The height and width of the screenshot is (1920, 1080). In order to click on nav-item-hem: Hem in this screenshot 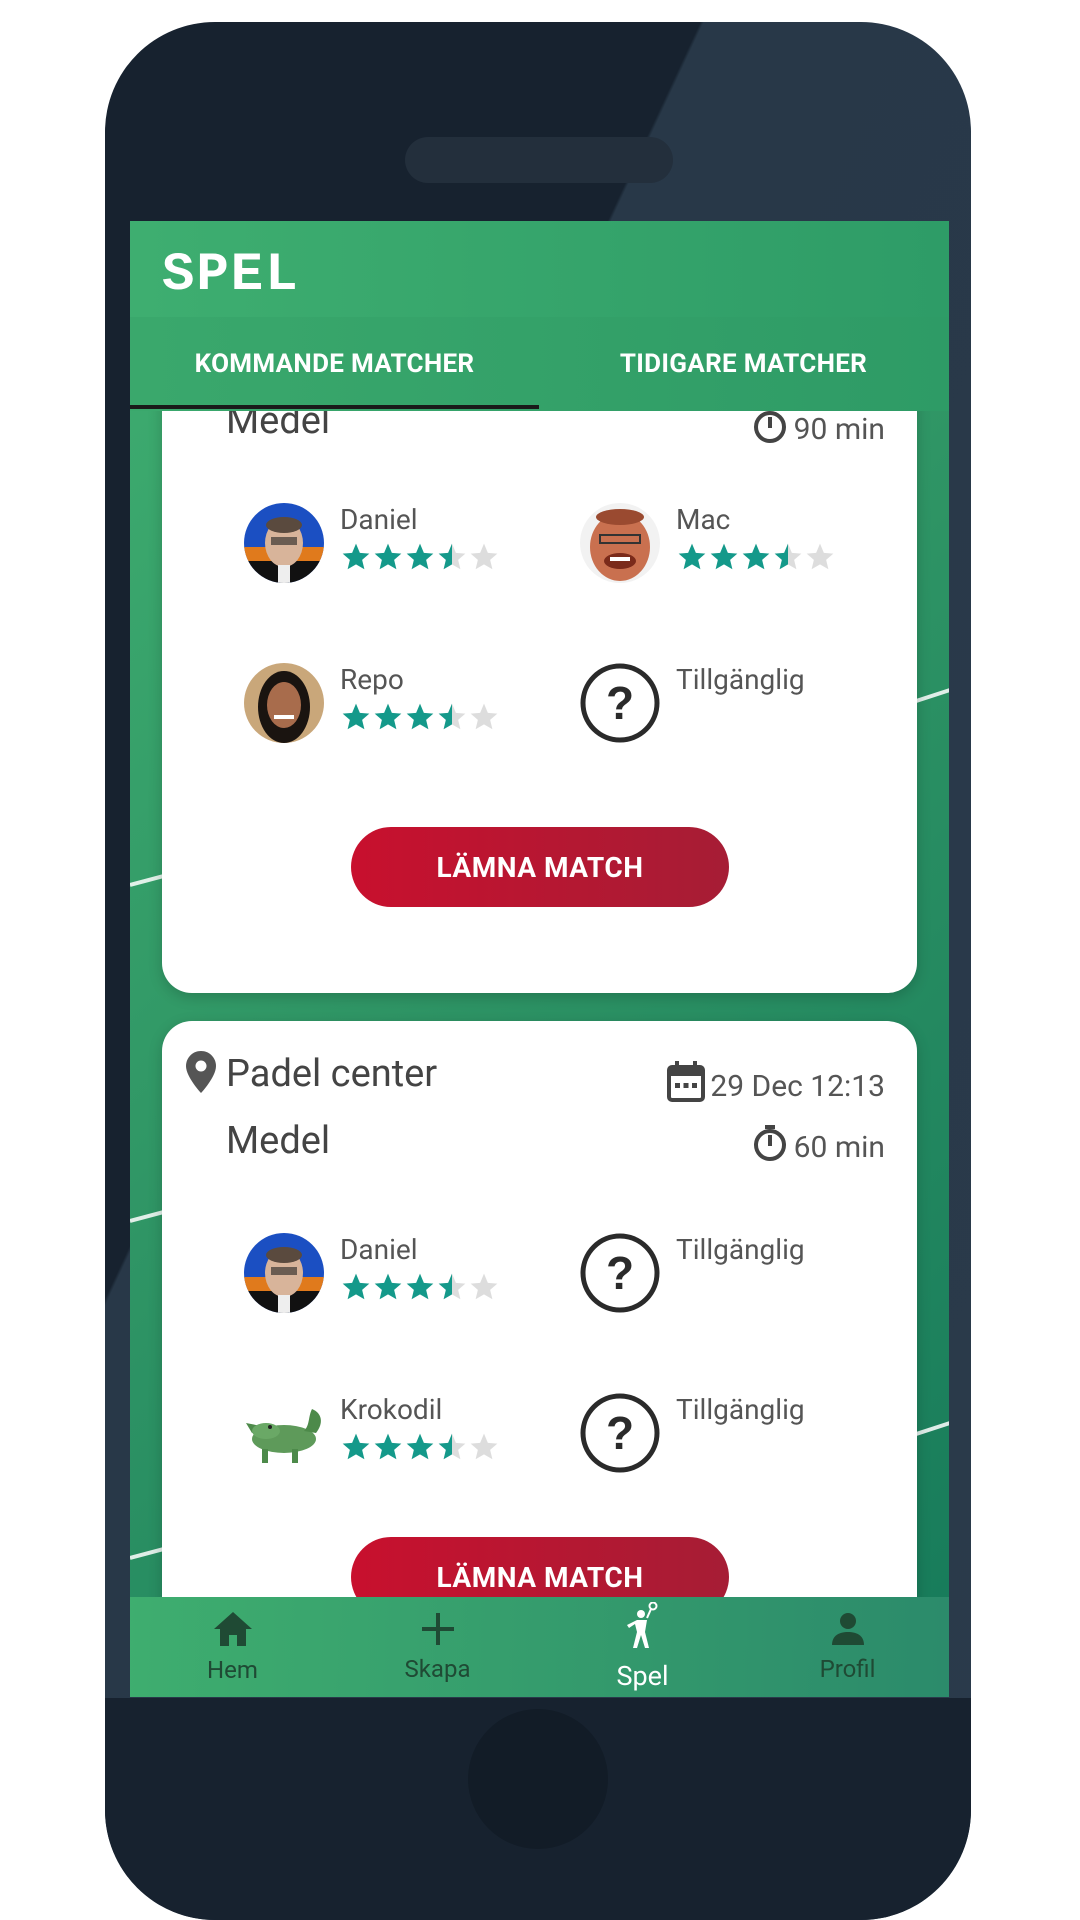, I will do `click(232, 1647)`.